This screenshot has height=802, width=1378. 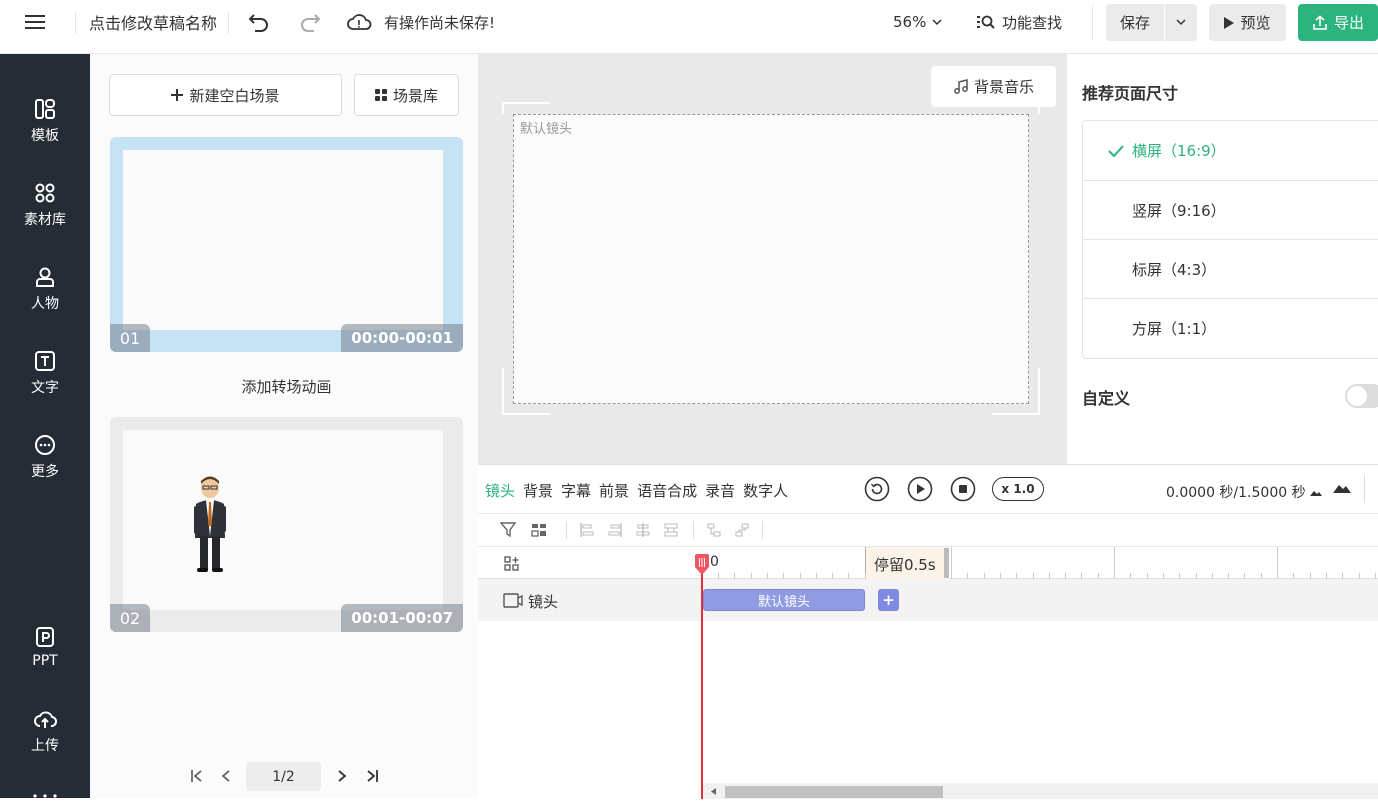 I want to click on pause-segment: 停留0.5s, so click(x=907, y=563).